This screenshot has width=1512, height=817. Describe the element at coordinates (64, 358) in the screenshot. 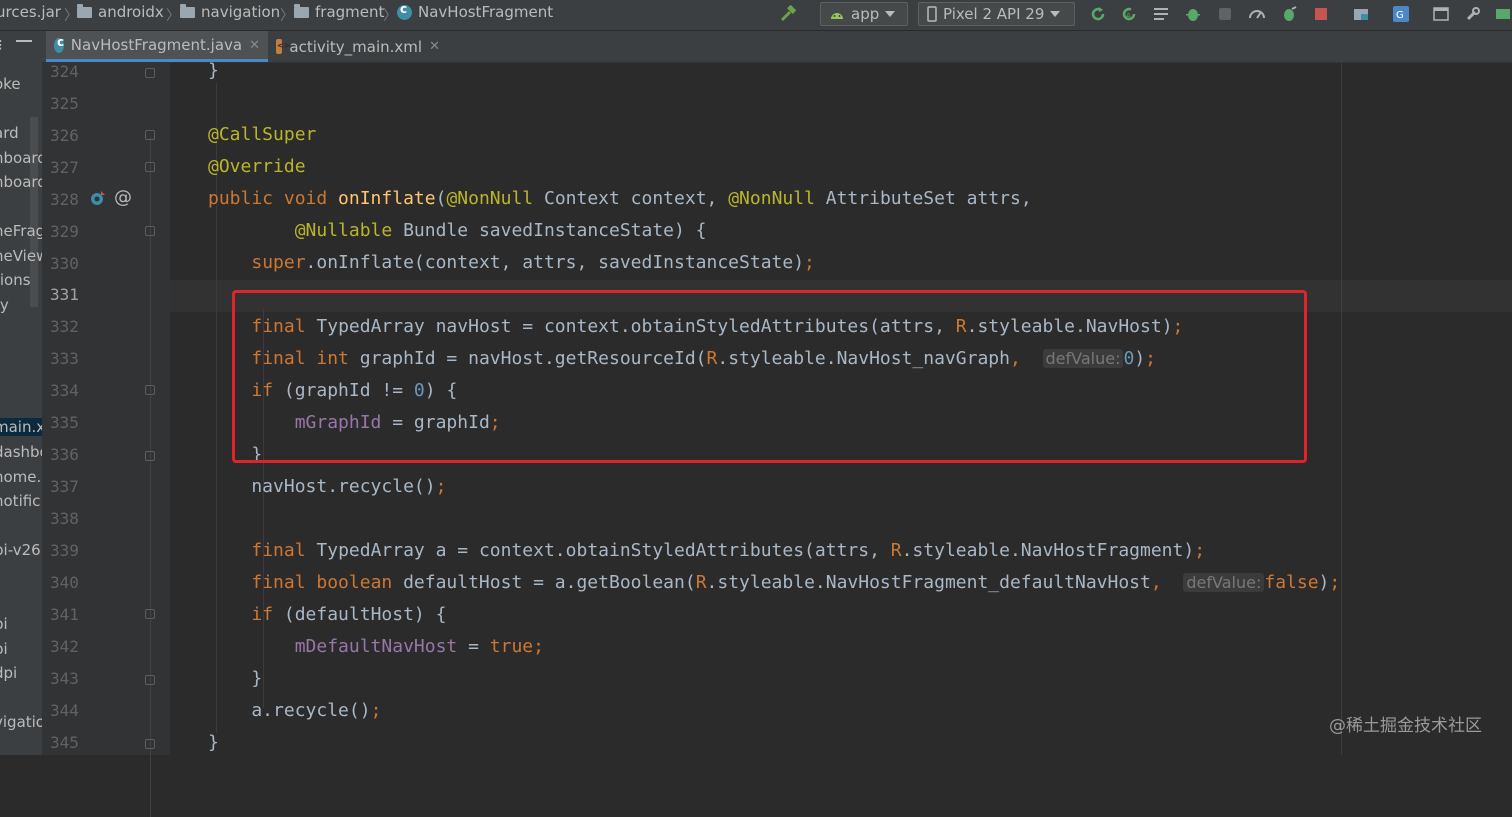

I see `line-number: 333` at that location.